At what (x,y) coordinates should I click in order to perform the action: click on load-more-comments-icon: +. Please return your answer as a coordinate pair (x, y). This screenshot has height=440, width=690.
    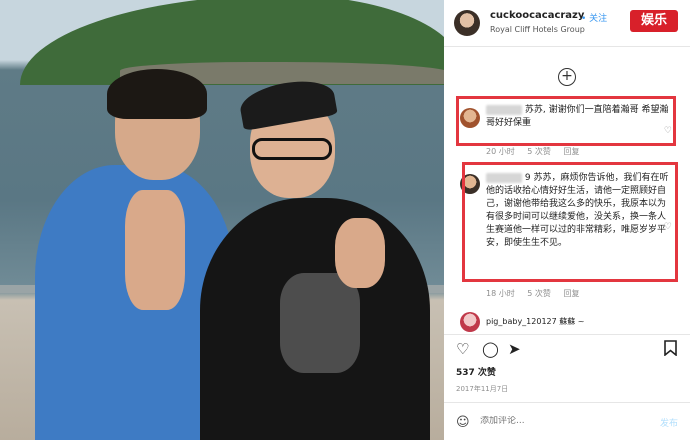
    Looking at the image, I should click on (567, 77).